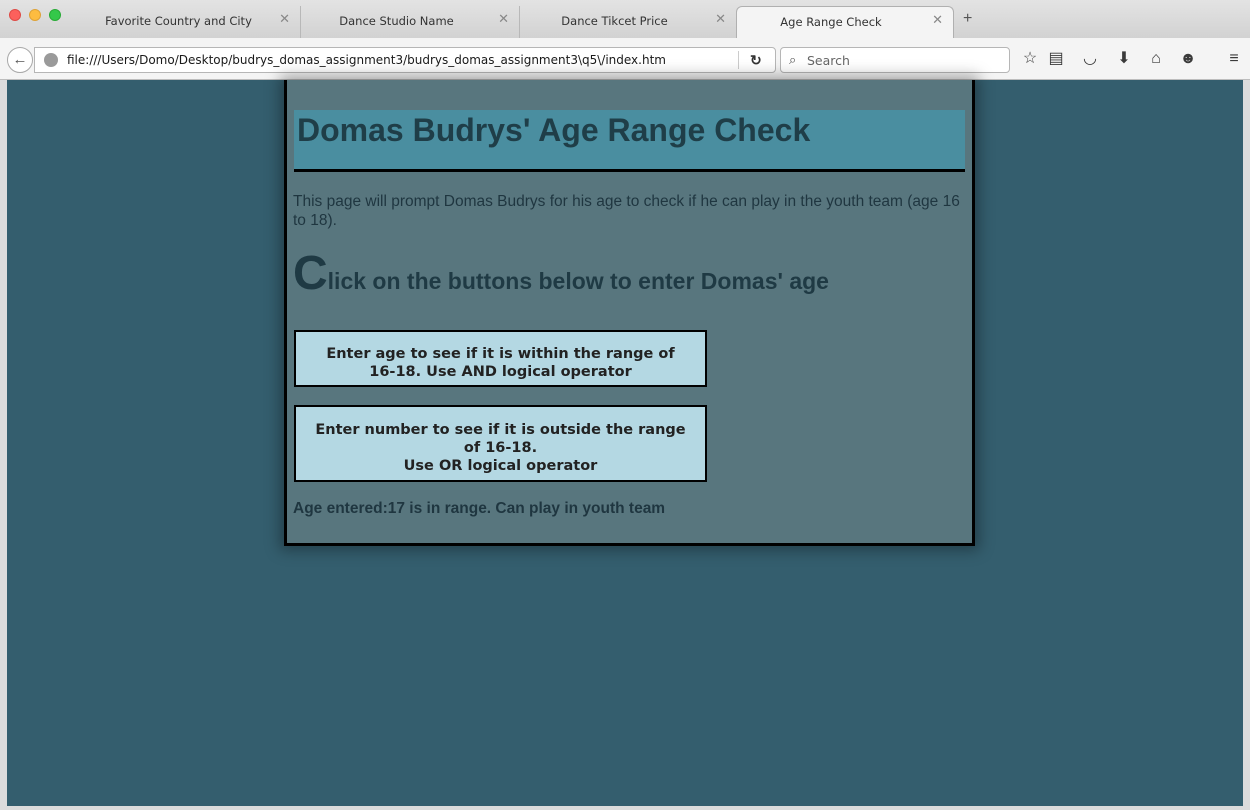 The image size is (1250, 810). I want to click on hamburger-menu-icon: ≡, so click(1234, 59).